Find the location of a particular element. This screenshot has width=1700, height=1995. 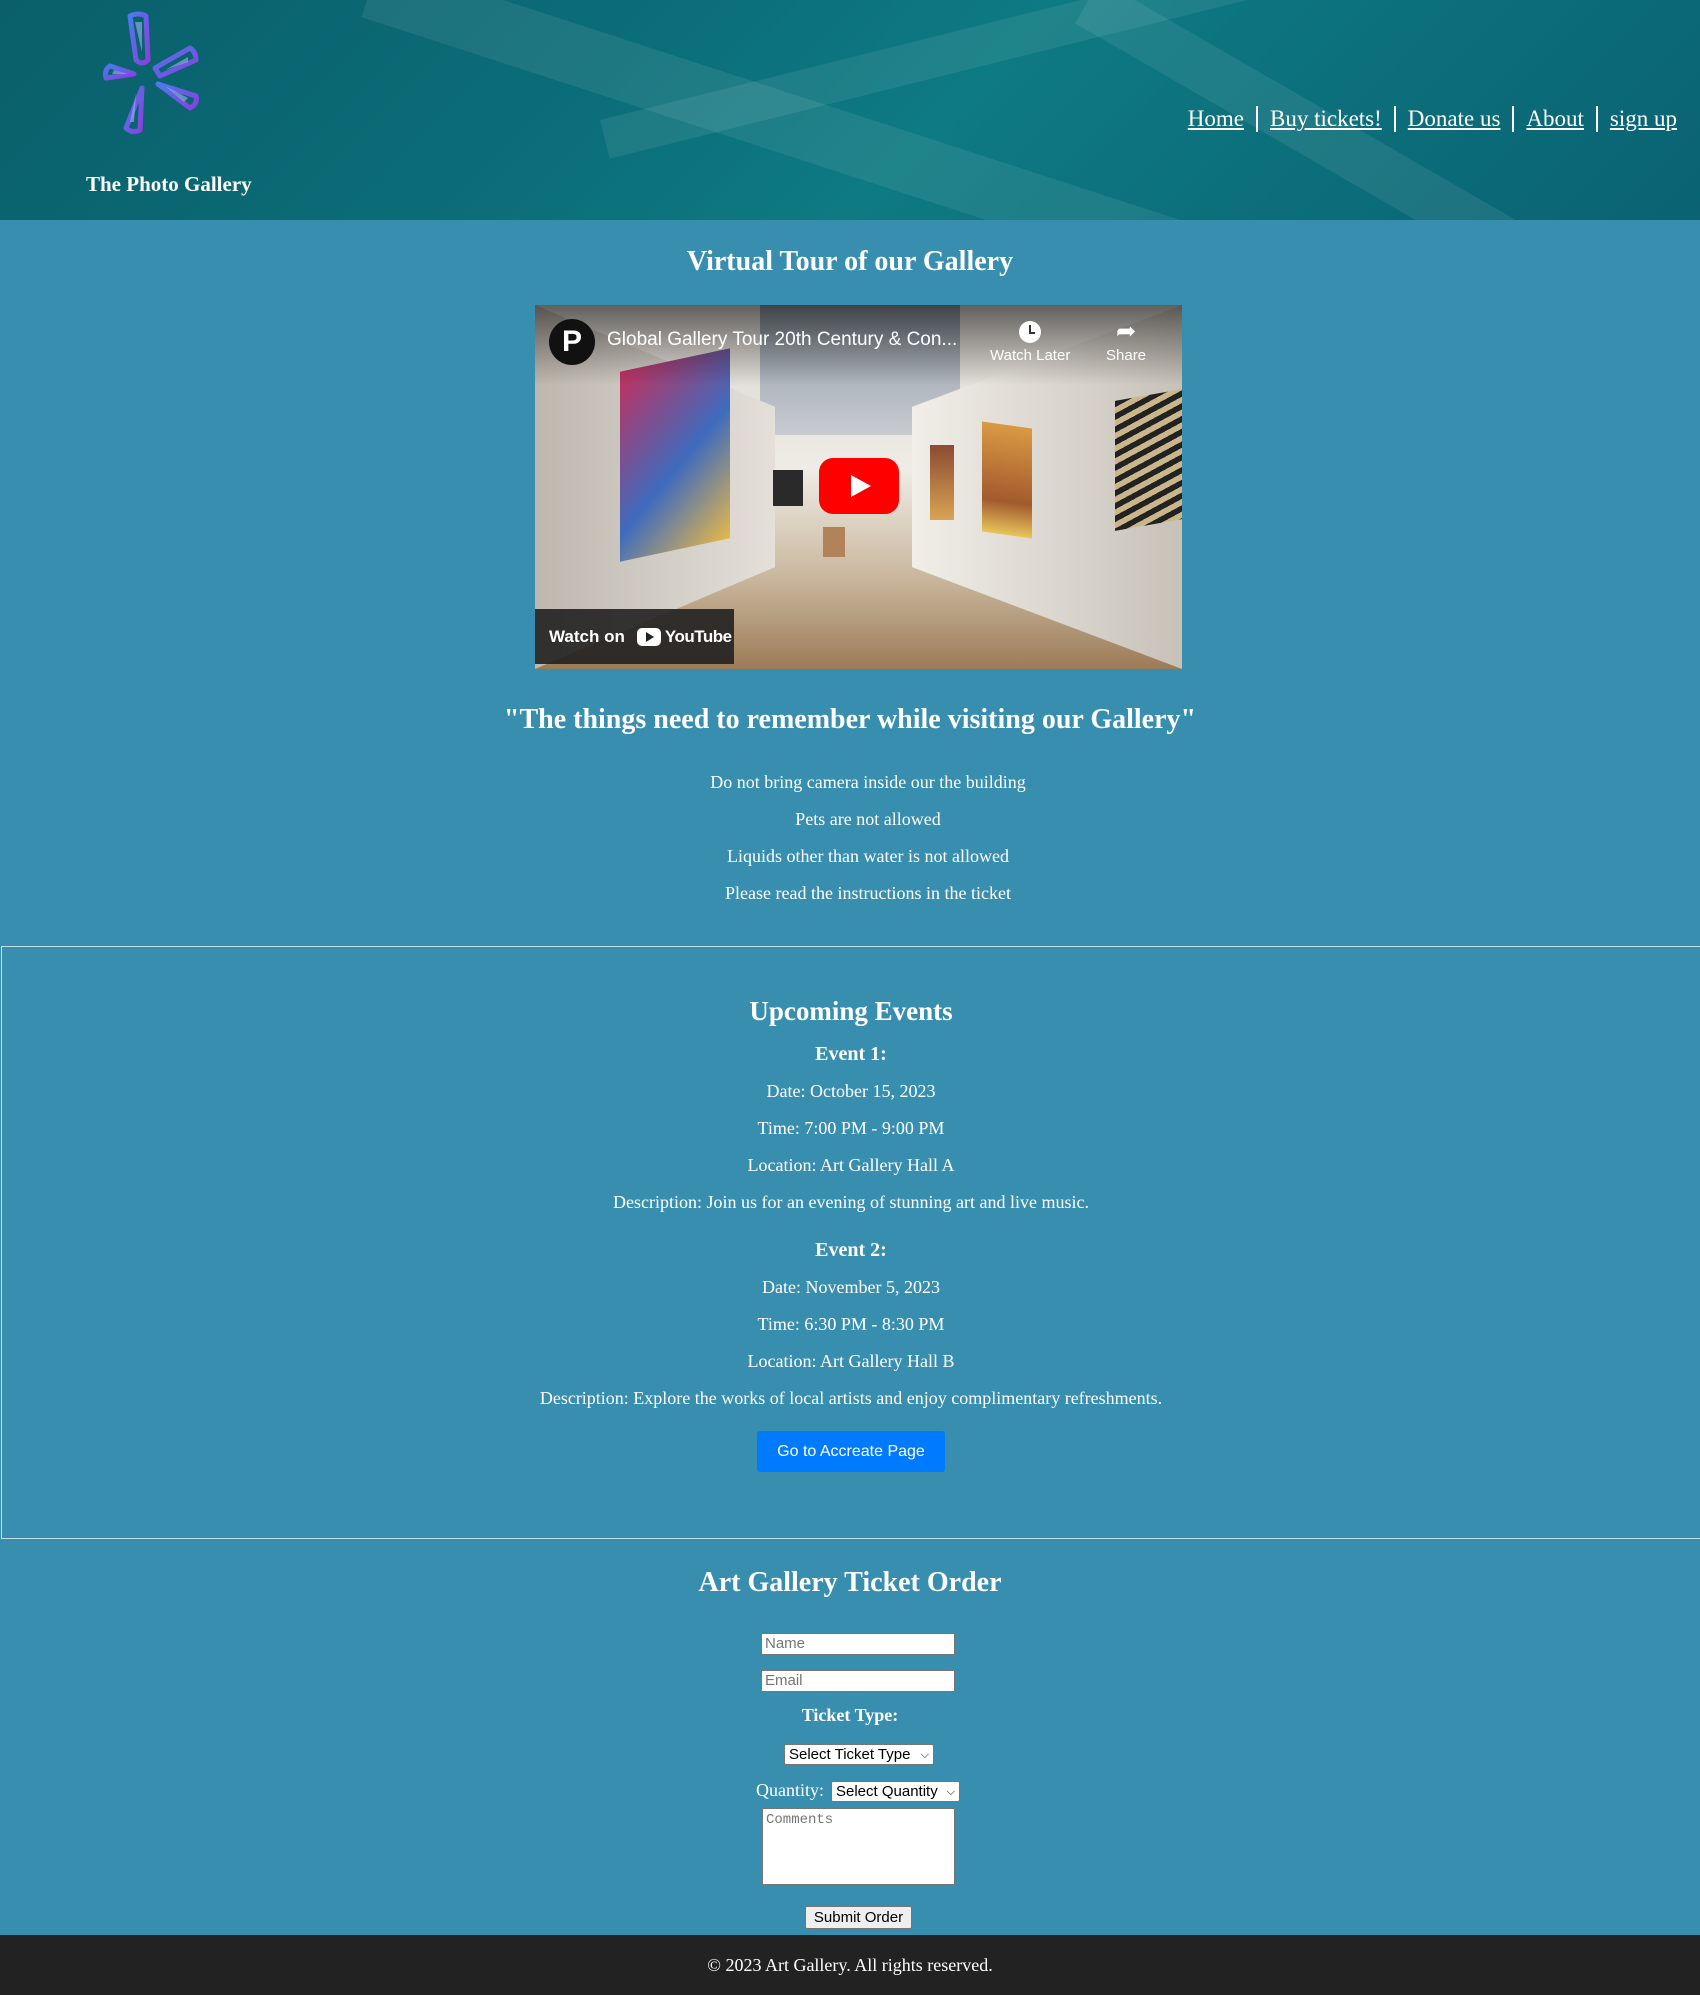

event-time: Time: 7:00 PM - 9:00 PM is located at coordinates (851, 1128).